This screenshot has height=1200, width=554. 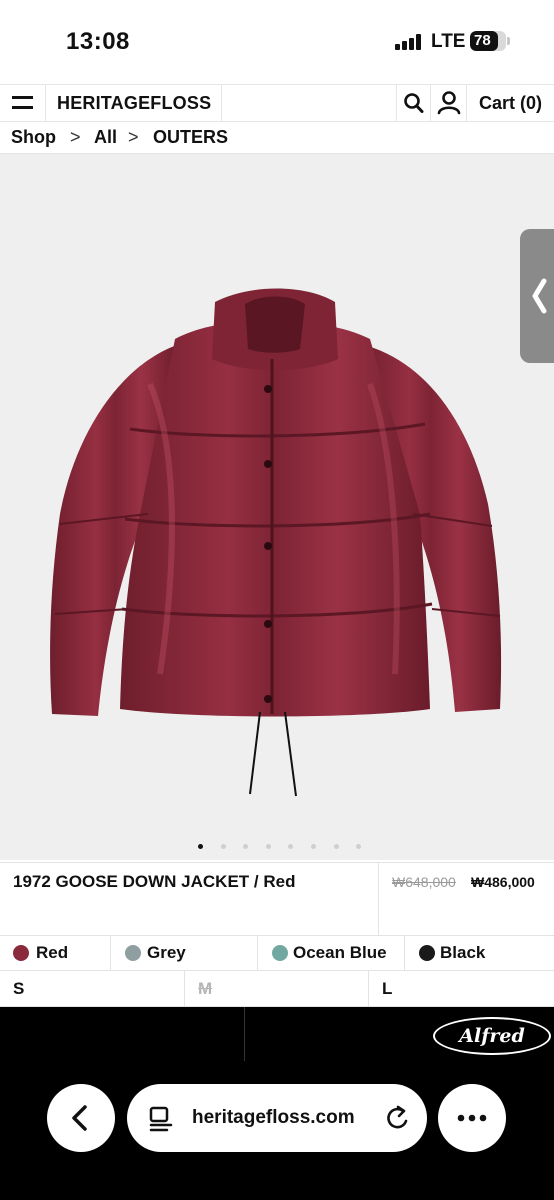 I want to click on battery-level: 78, so click(x=482, y=40).